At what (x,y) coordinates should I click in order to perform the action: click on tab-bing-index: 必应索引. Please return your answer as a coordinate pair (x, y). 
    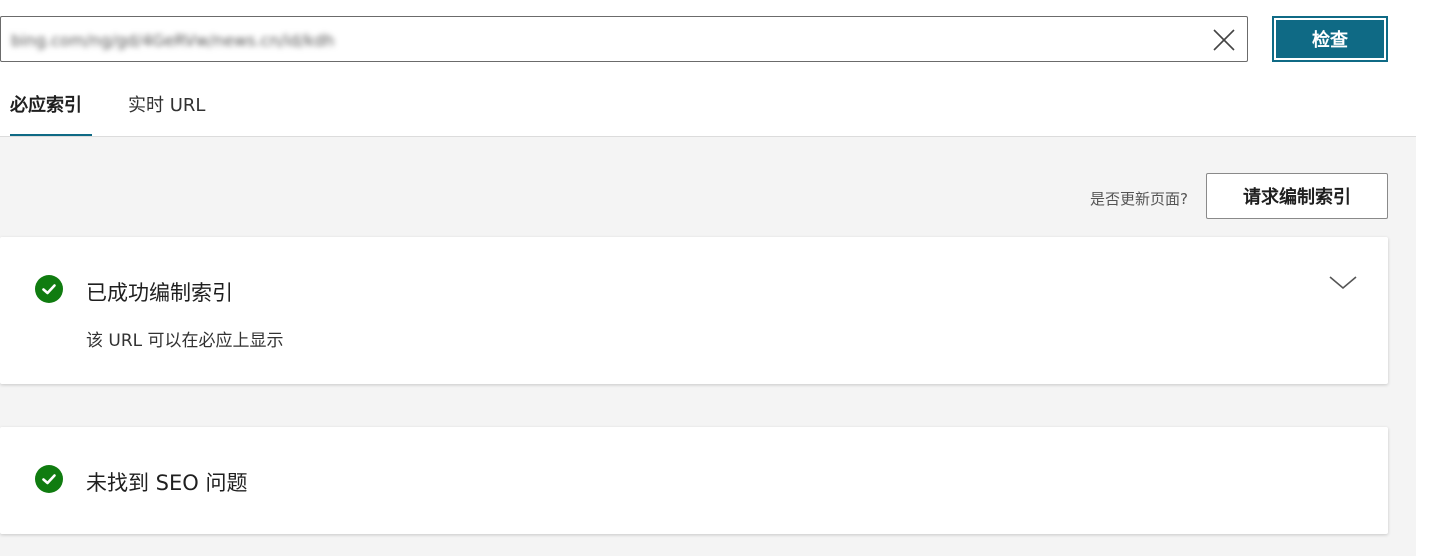
    Looking at the image, I should click on (51, 111).